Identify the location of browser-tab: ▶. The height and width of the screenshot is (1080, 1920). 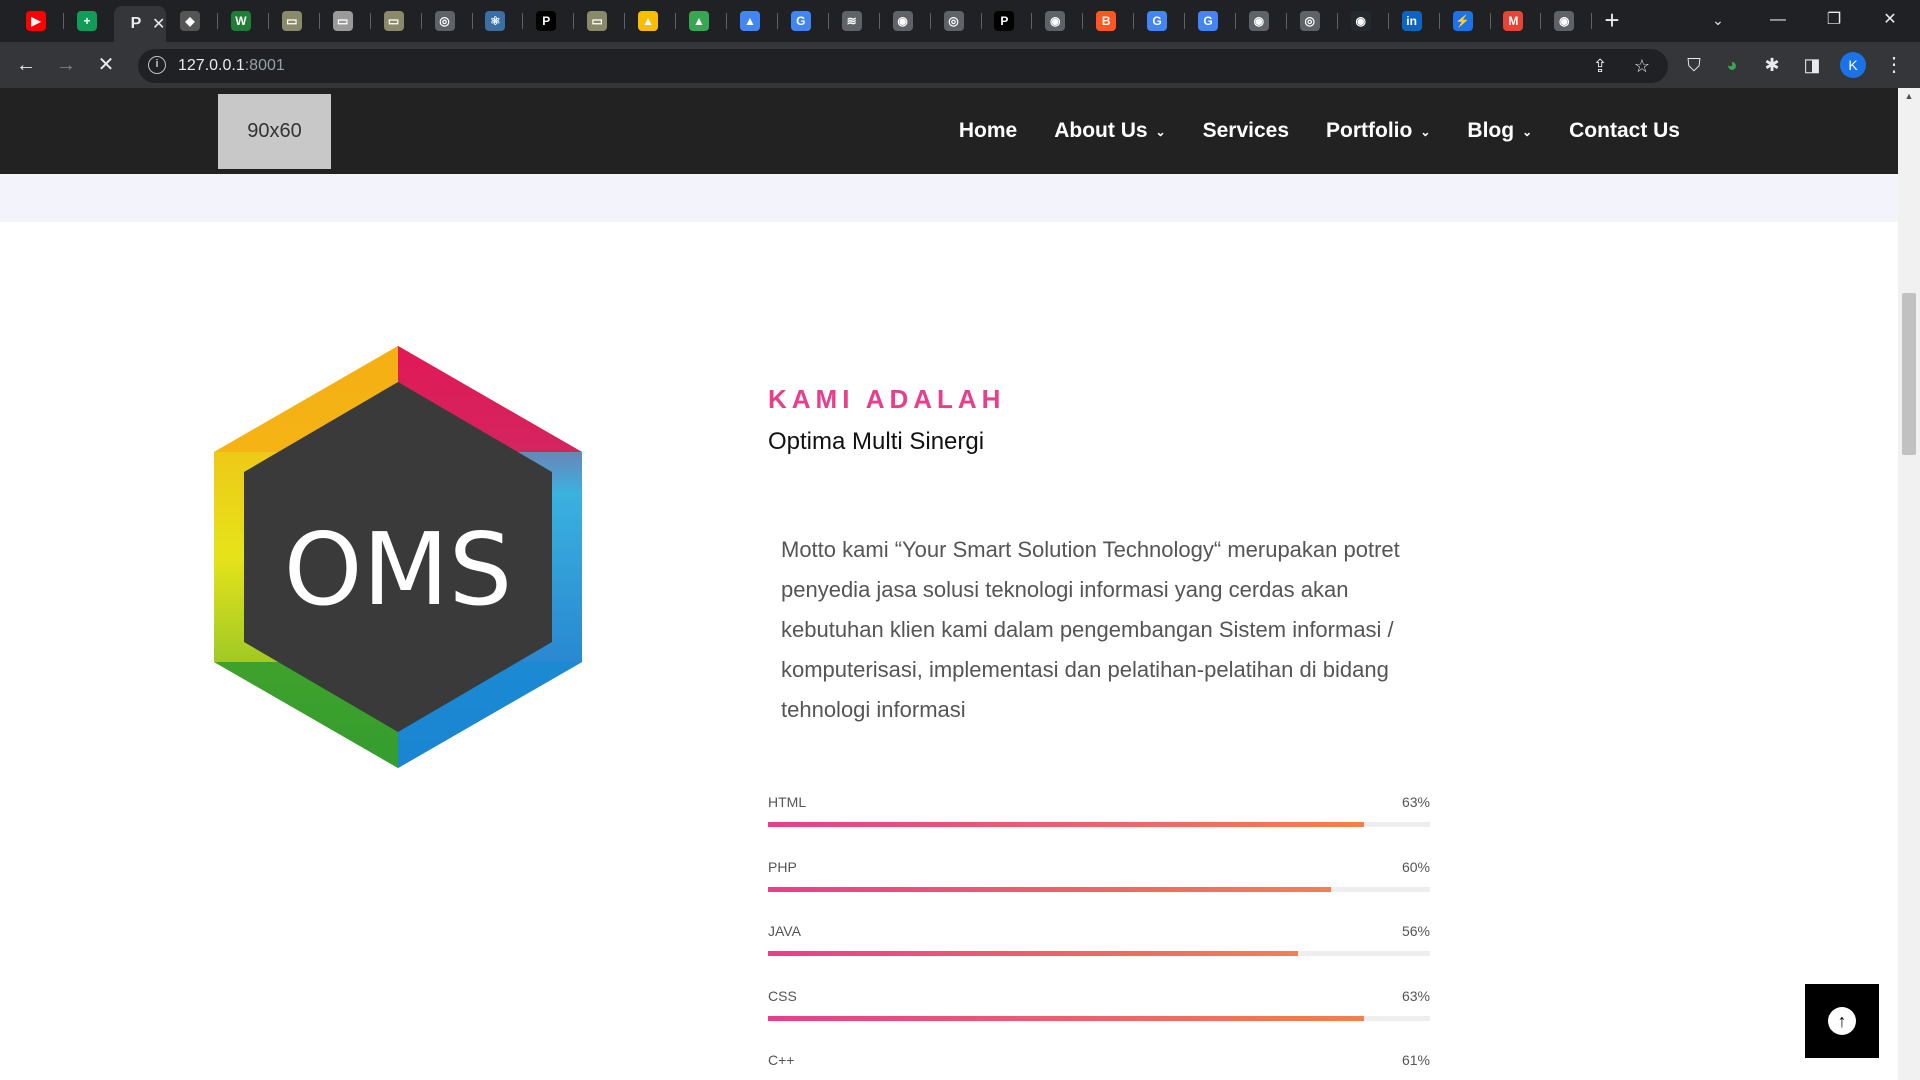
(39, 21).